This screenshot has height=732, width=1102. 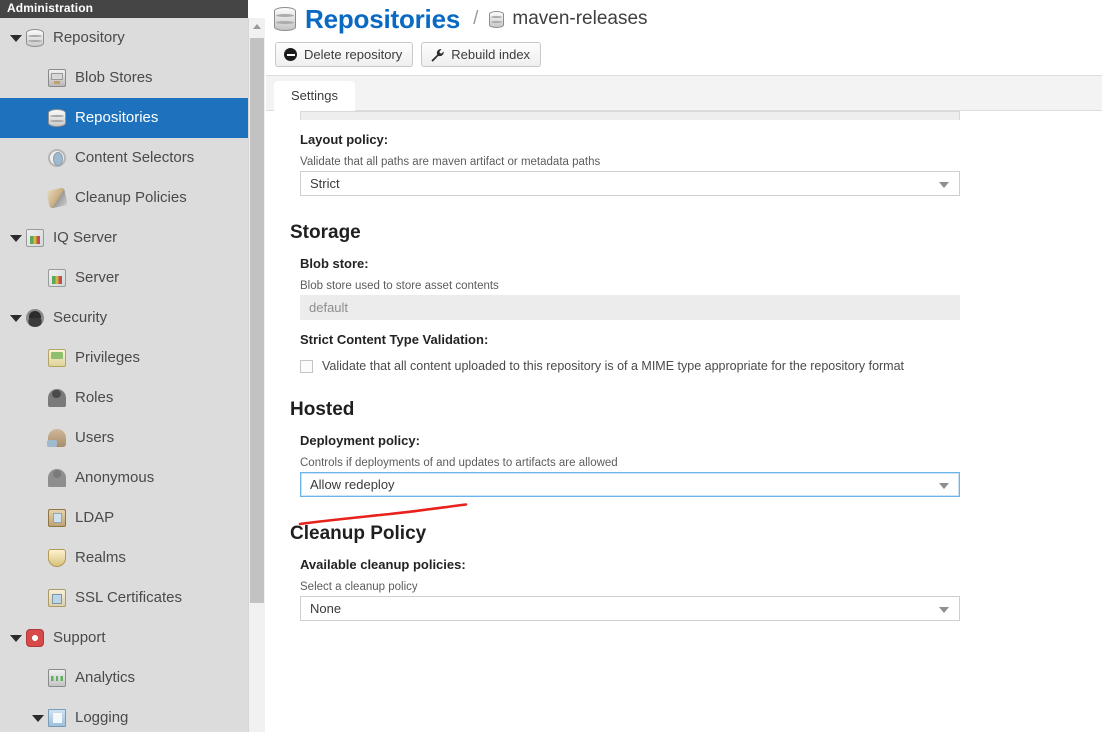 What do you see at coordinates (314, 96) in the screenshot?
I see `tab-settings: Settings` at bounding box center [314, 96].